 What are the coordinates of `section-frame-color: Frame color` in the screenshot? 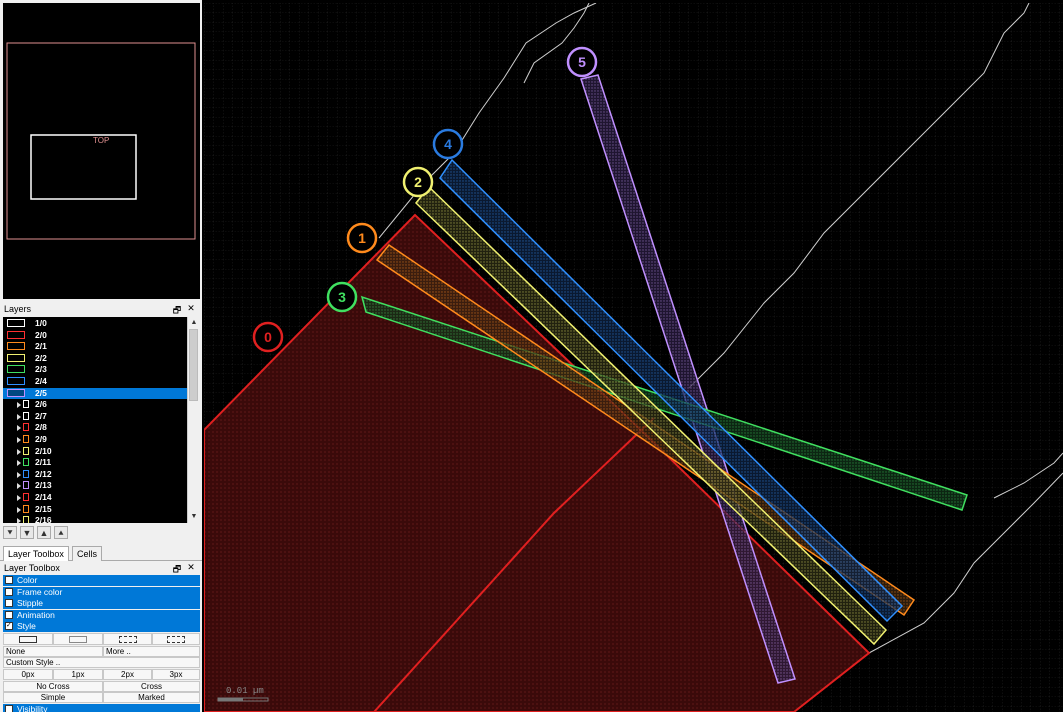 It's located at (101, 592).